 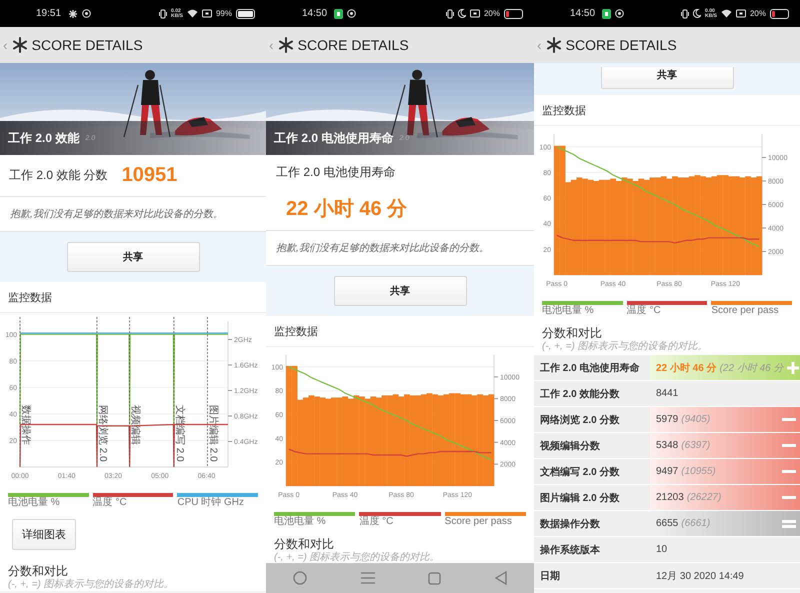 What do you see at coordinates (792, 368) in the screenshot?
I see `plus-icon` at bounding box center [792, 368].